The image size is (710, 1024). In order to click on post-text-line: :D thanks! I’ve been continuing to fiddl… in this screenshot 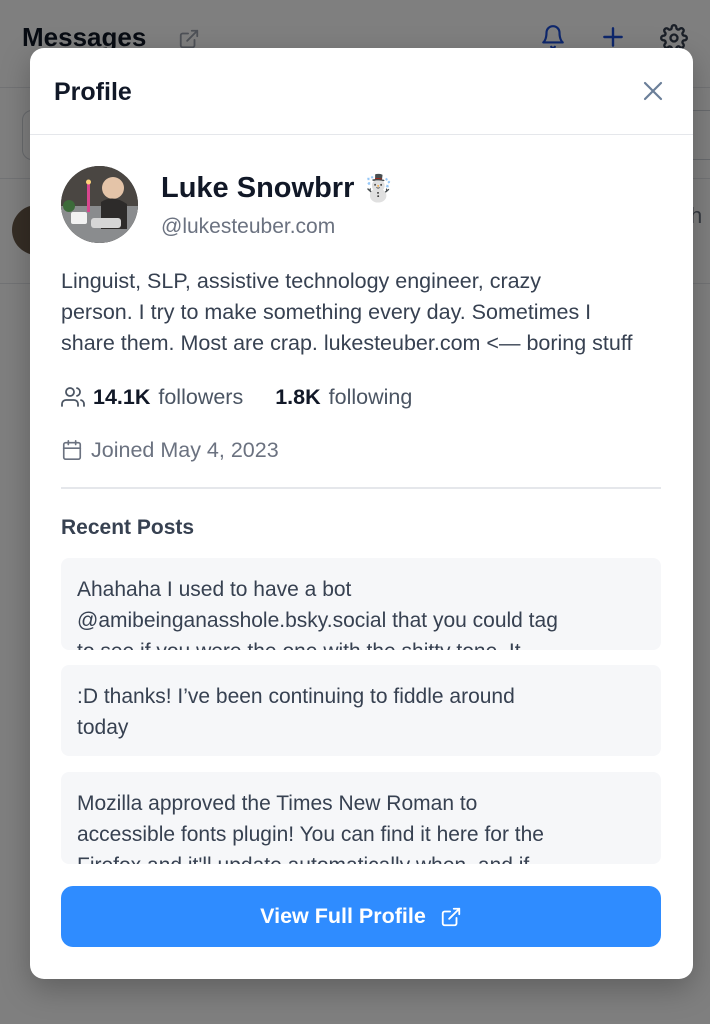, I will do `click(296, 696)`.